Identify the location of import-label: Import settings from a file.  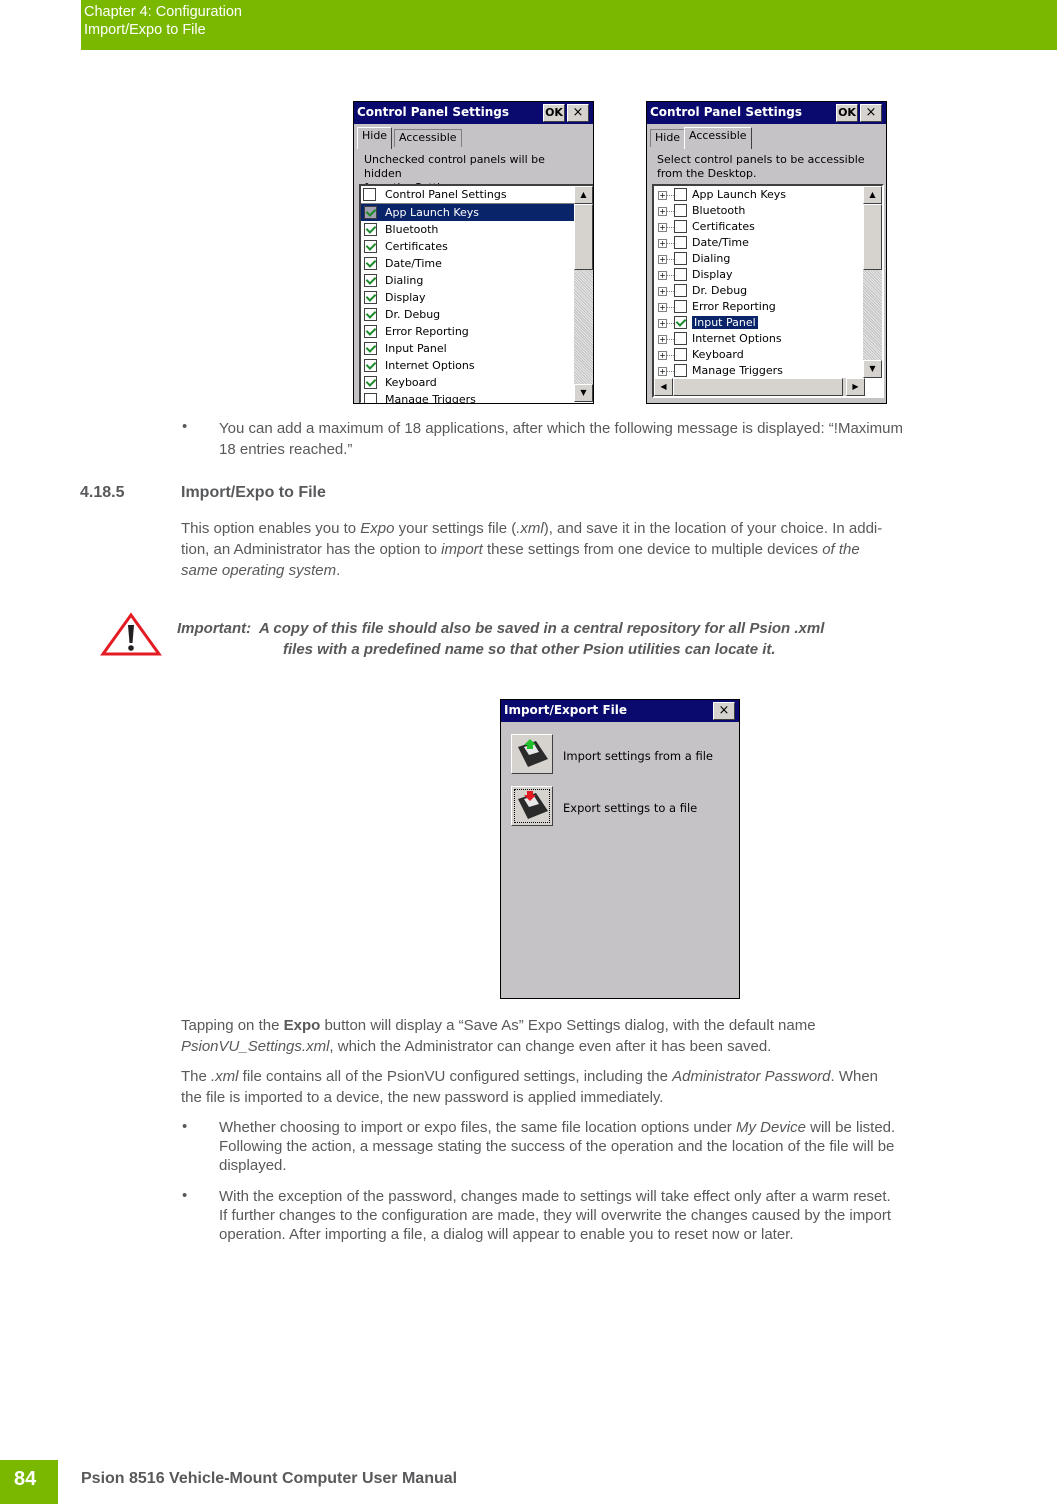
(638, 756).